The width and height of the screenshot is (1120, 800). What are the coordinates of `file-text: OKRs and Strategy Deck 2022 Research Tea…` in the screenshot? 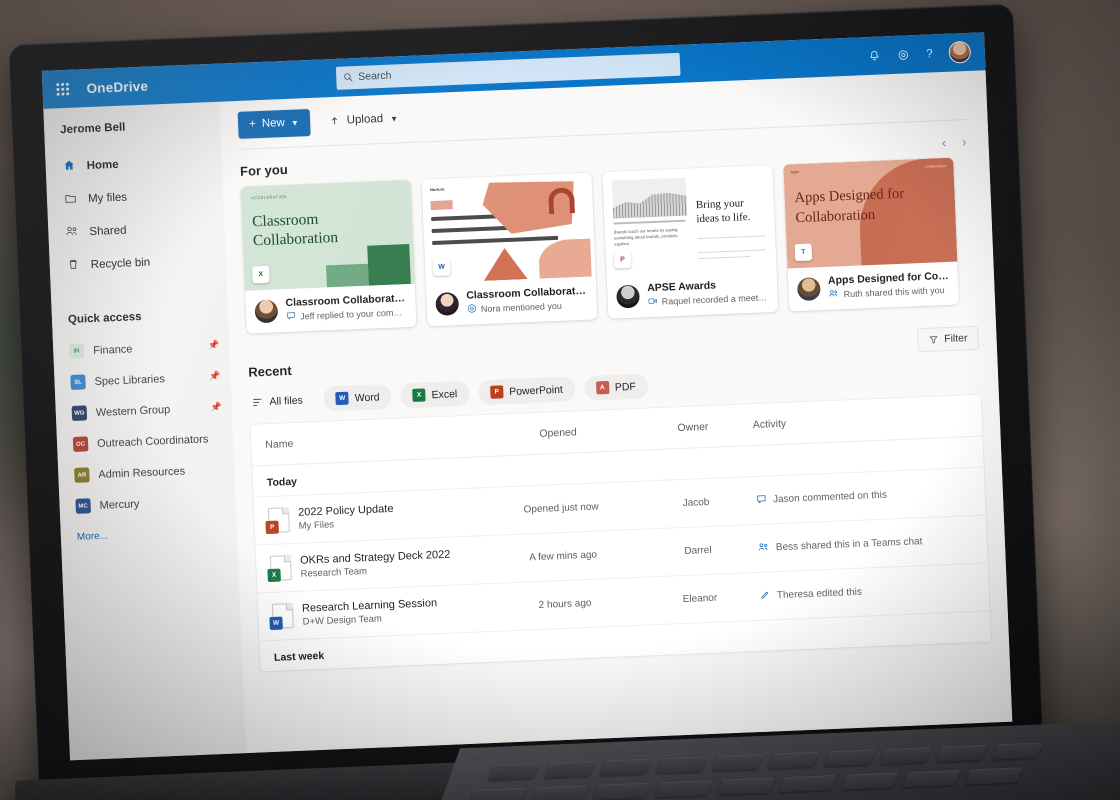 It's located at (375, 564).